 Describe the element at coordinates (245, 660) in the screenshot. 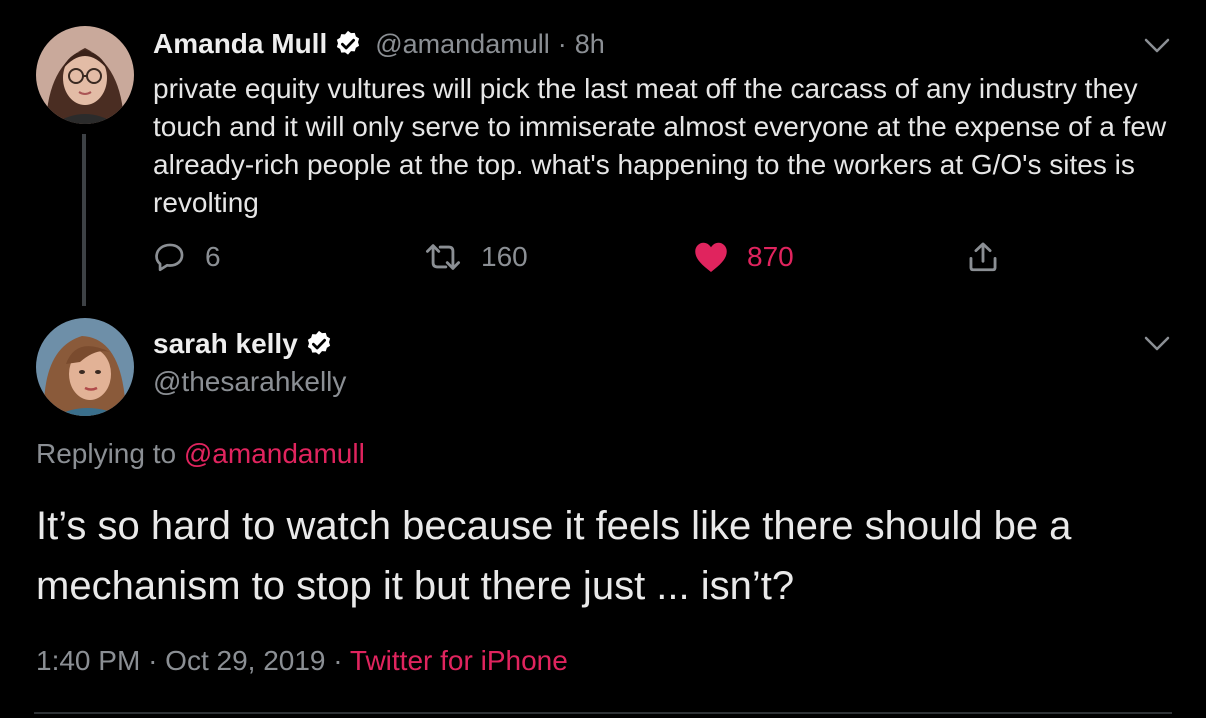

I see `tweet-date: Oct 29, 2019` at that location.